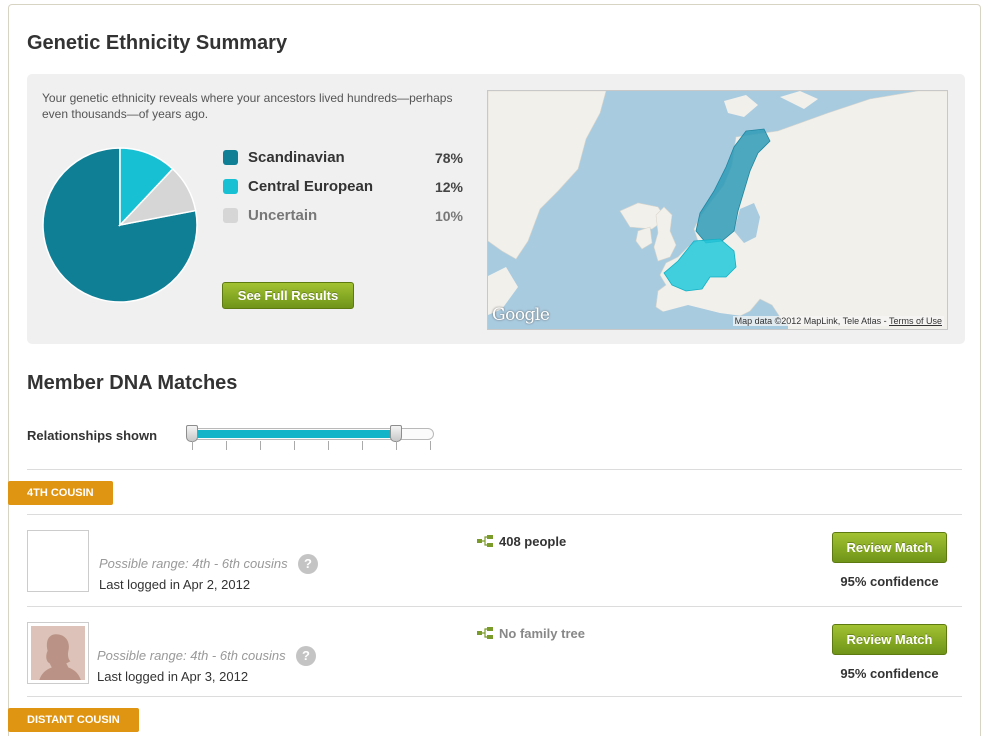 The width and height of the screenshot is (990, 736). I want to click on legend-row-uncertain: Uncertain 10%, so click(343, 220).